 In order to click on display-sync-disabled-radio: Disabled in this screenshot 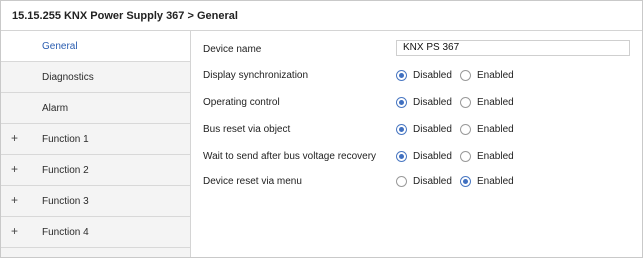, I will do `click(424, 75)`.